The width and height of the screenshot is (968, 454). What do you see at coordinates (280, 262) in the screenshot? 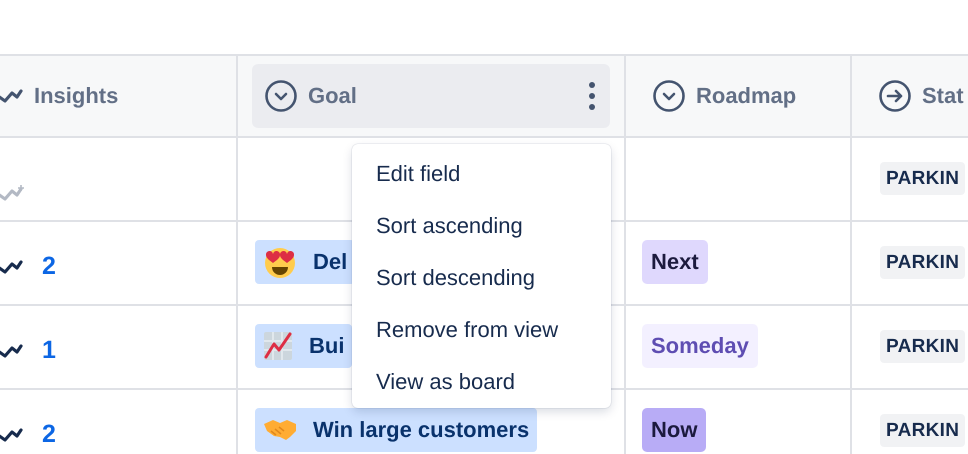
I see `heart-eyes-emoji-icon` at bounding box center [280, 262].